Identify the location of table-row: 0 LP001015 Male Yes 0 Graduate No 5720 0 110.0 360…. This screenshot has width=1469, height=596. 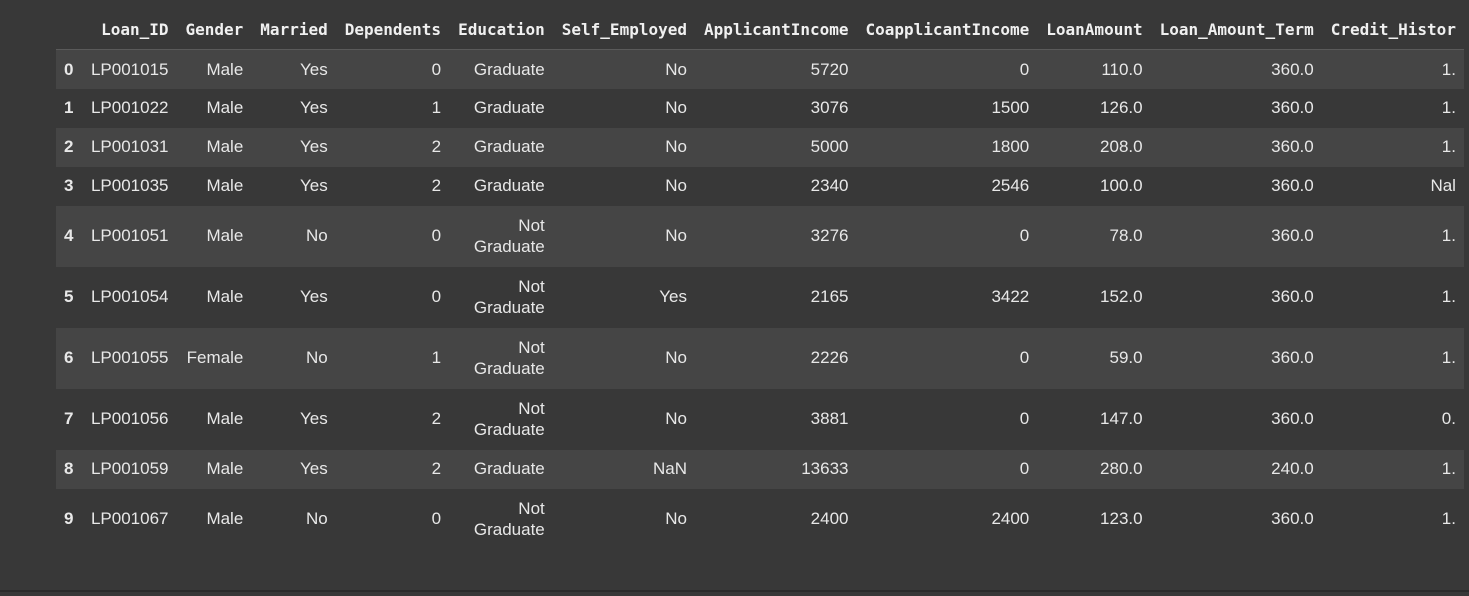
(760, 69).